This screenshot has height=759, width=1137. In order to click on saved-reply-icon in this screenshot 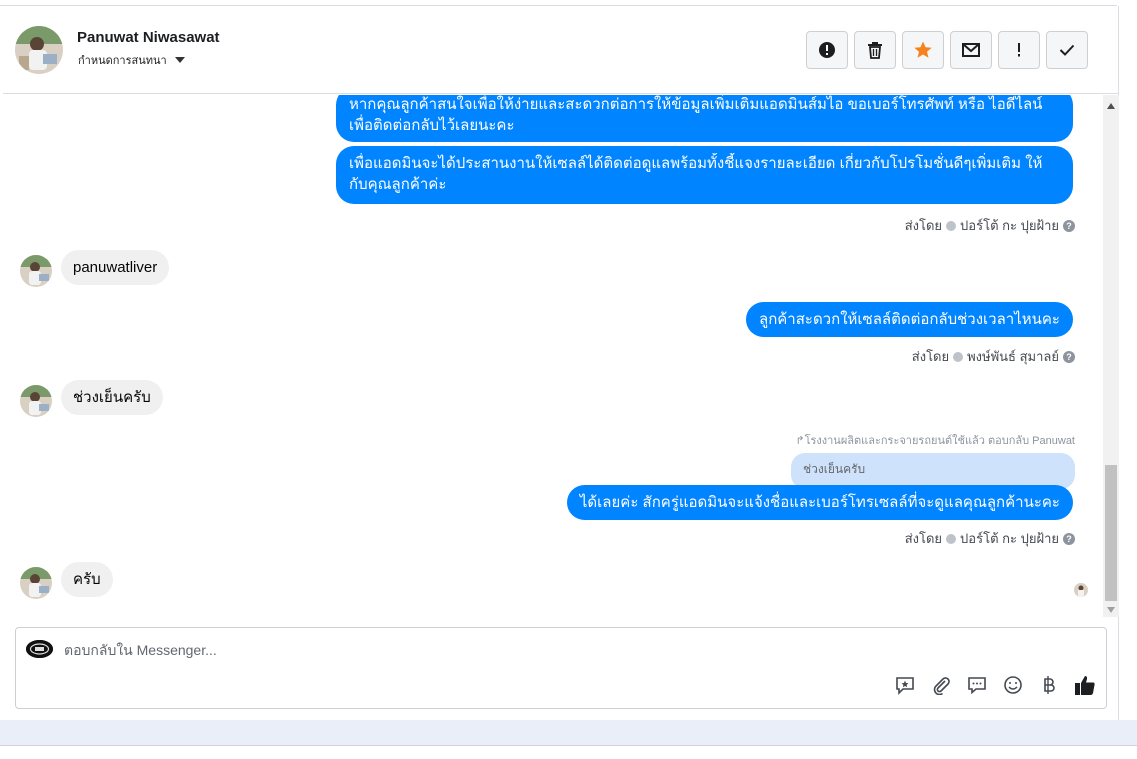, I will do `click(905, 685)`.